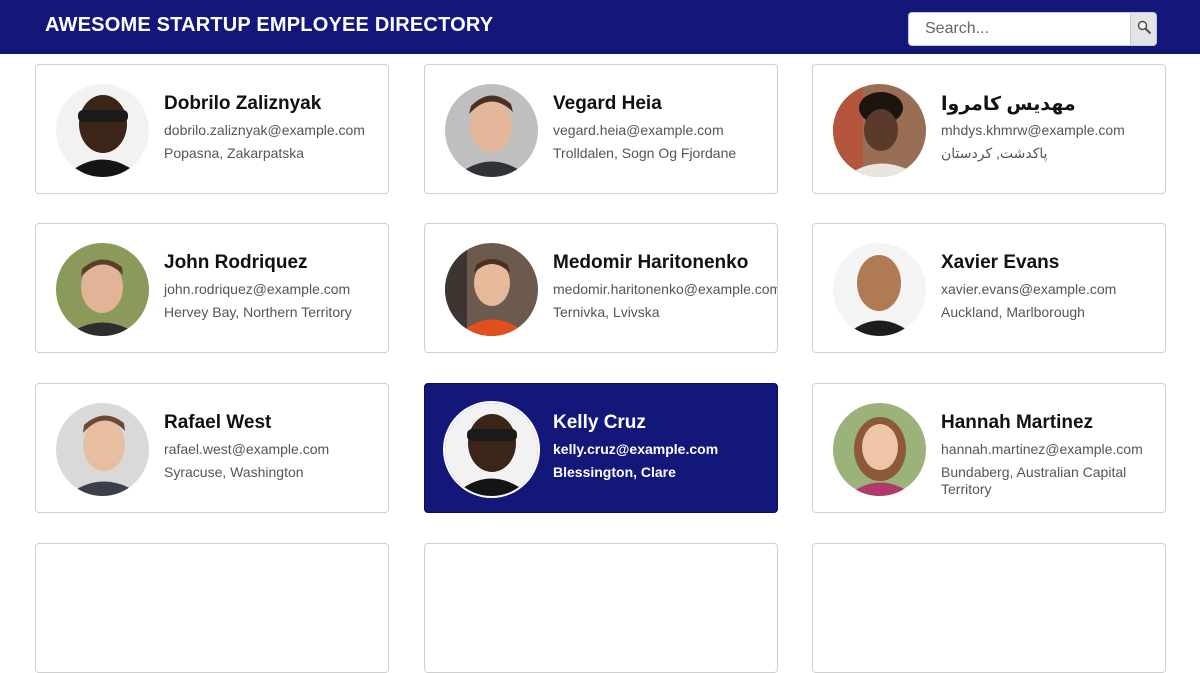 The width and height of the screenshot is (1200, 673). I want to click on employee-location: Trolldalen, Sogn Og Fjordane, so click(645, 153).